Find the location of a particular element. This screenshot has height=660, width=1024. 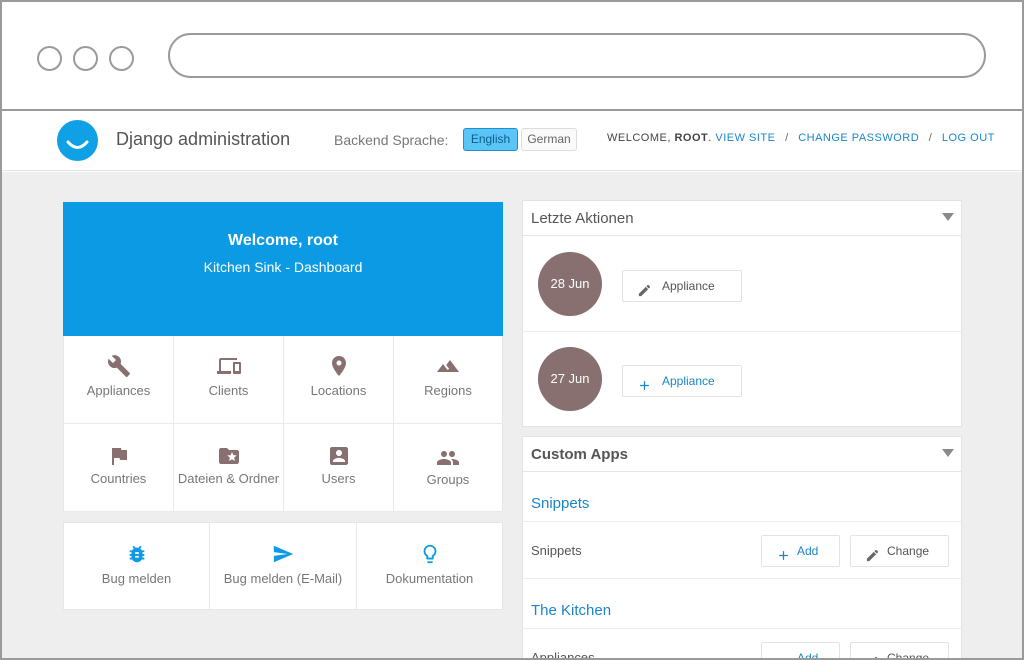

flag-icon is located at coordinates (118, 458).